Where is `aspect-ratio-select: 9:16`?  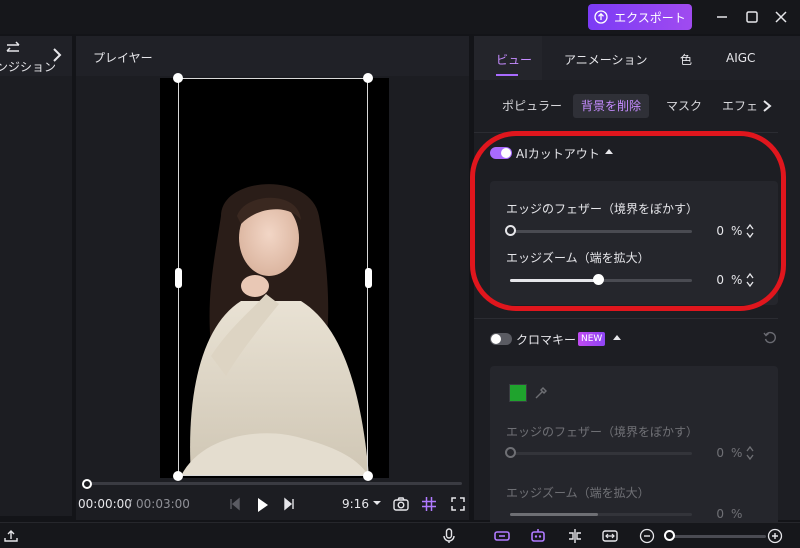
aspect-ratio-select: 9:16 is located at coordinates (355, 504).